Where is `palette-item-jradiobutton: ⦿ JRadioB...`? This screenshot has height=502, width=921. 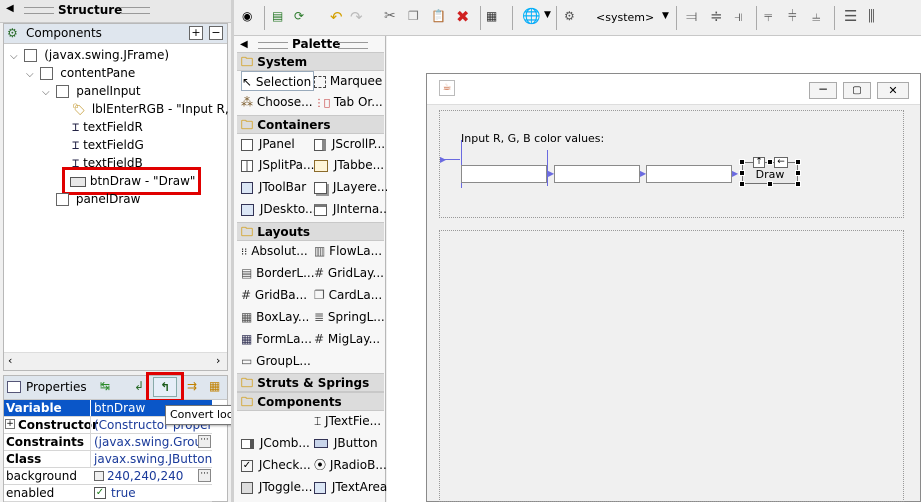
palette-item-jradiobutton: ⦿ JRadioB... is located at coordinates (350, 465).